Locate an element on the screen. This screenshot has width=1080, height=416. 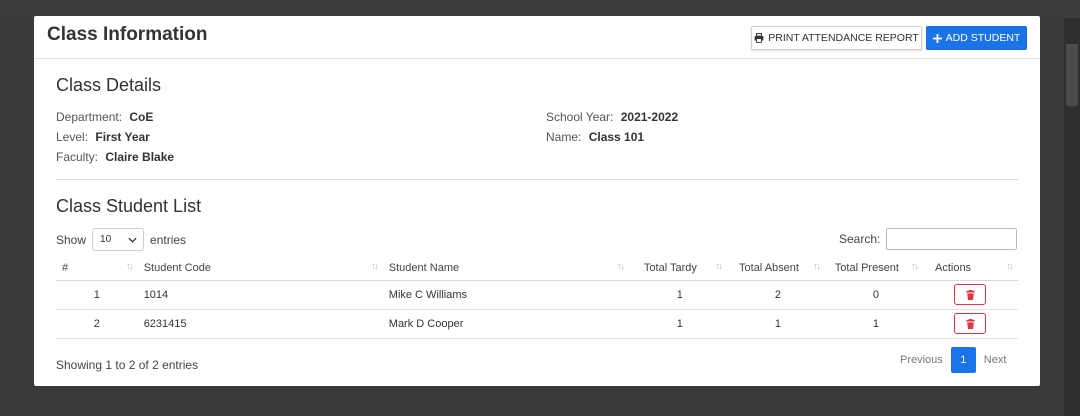
school-year-row: School Year: 2021-2022 is located at coordinates (612, 117).